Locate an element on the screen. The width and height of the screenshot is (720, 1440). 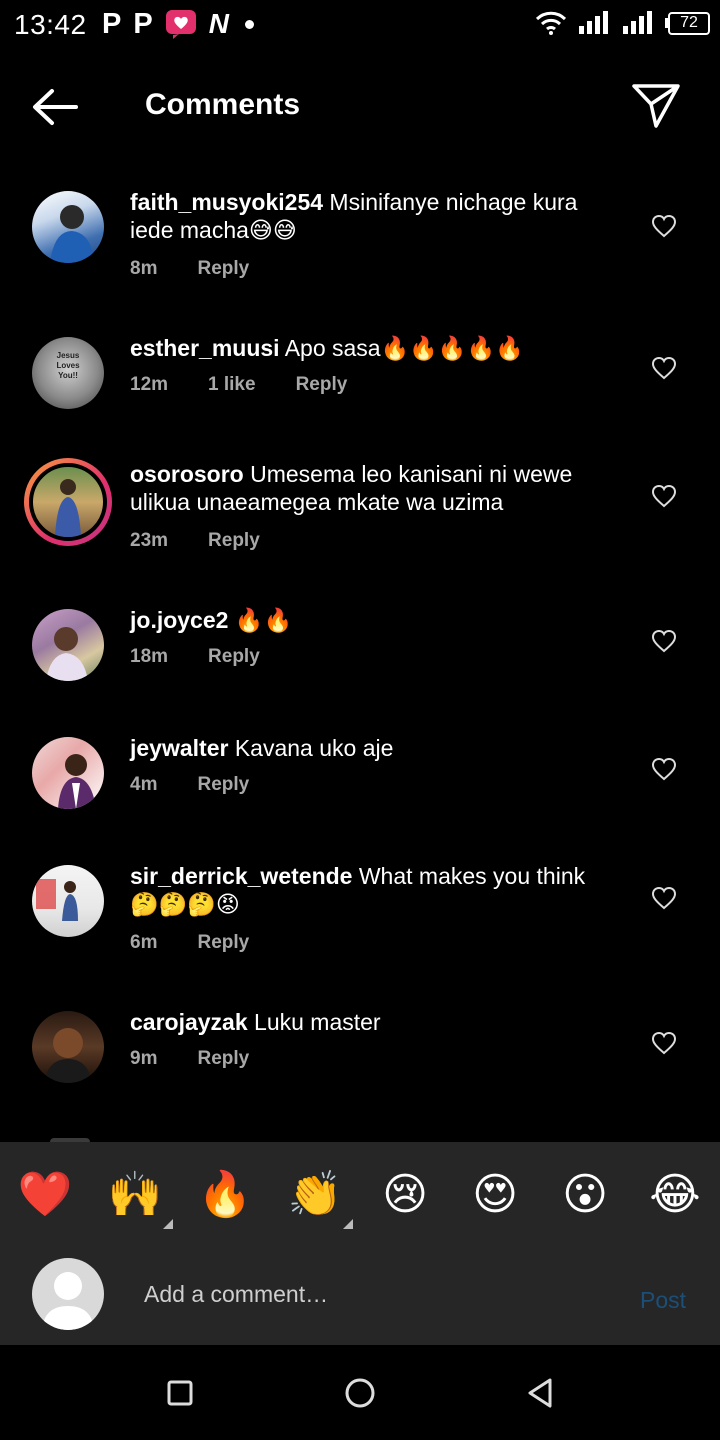
avatar: Jesus Loves You!! is located at coordinates (68, 373).